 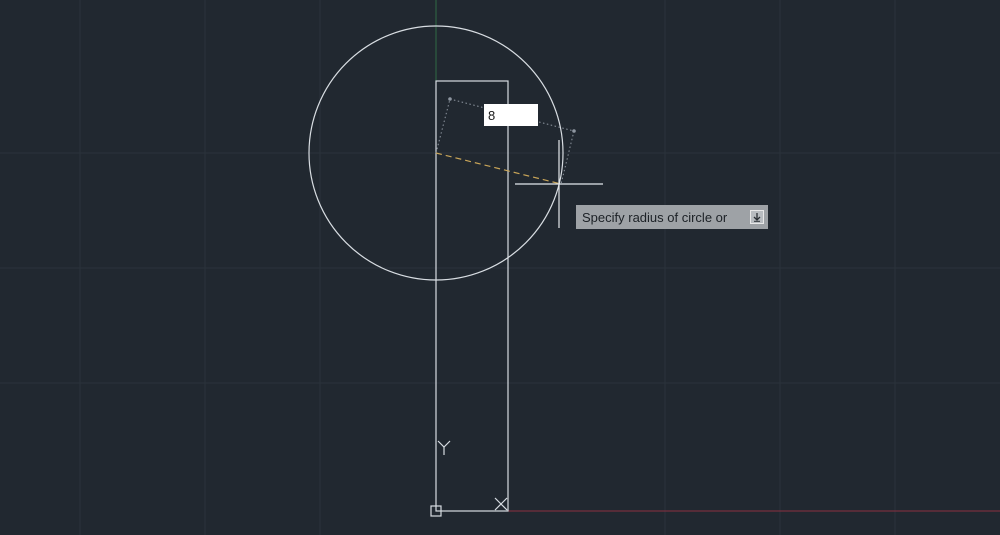 I want to click on ucs-y-marker, so click(x=444, y=444).